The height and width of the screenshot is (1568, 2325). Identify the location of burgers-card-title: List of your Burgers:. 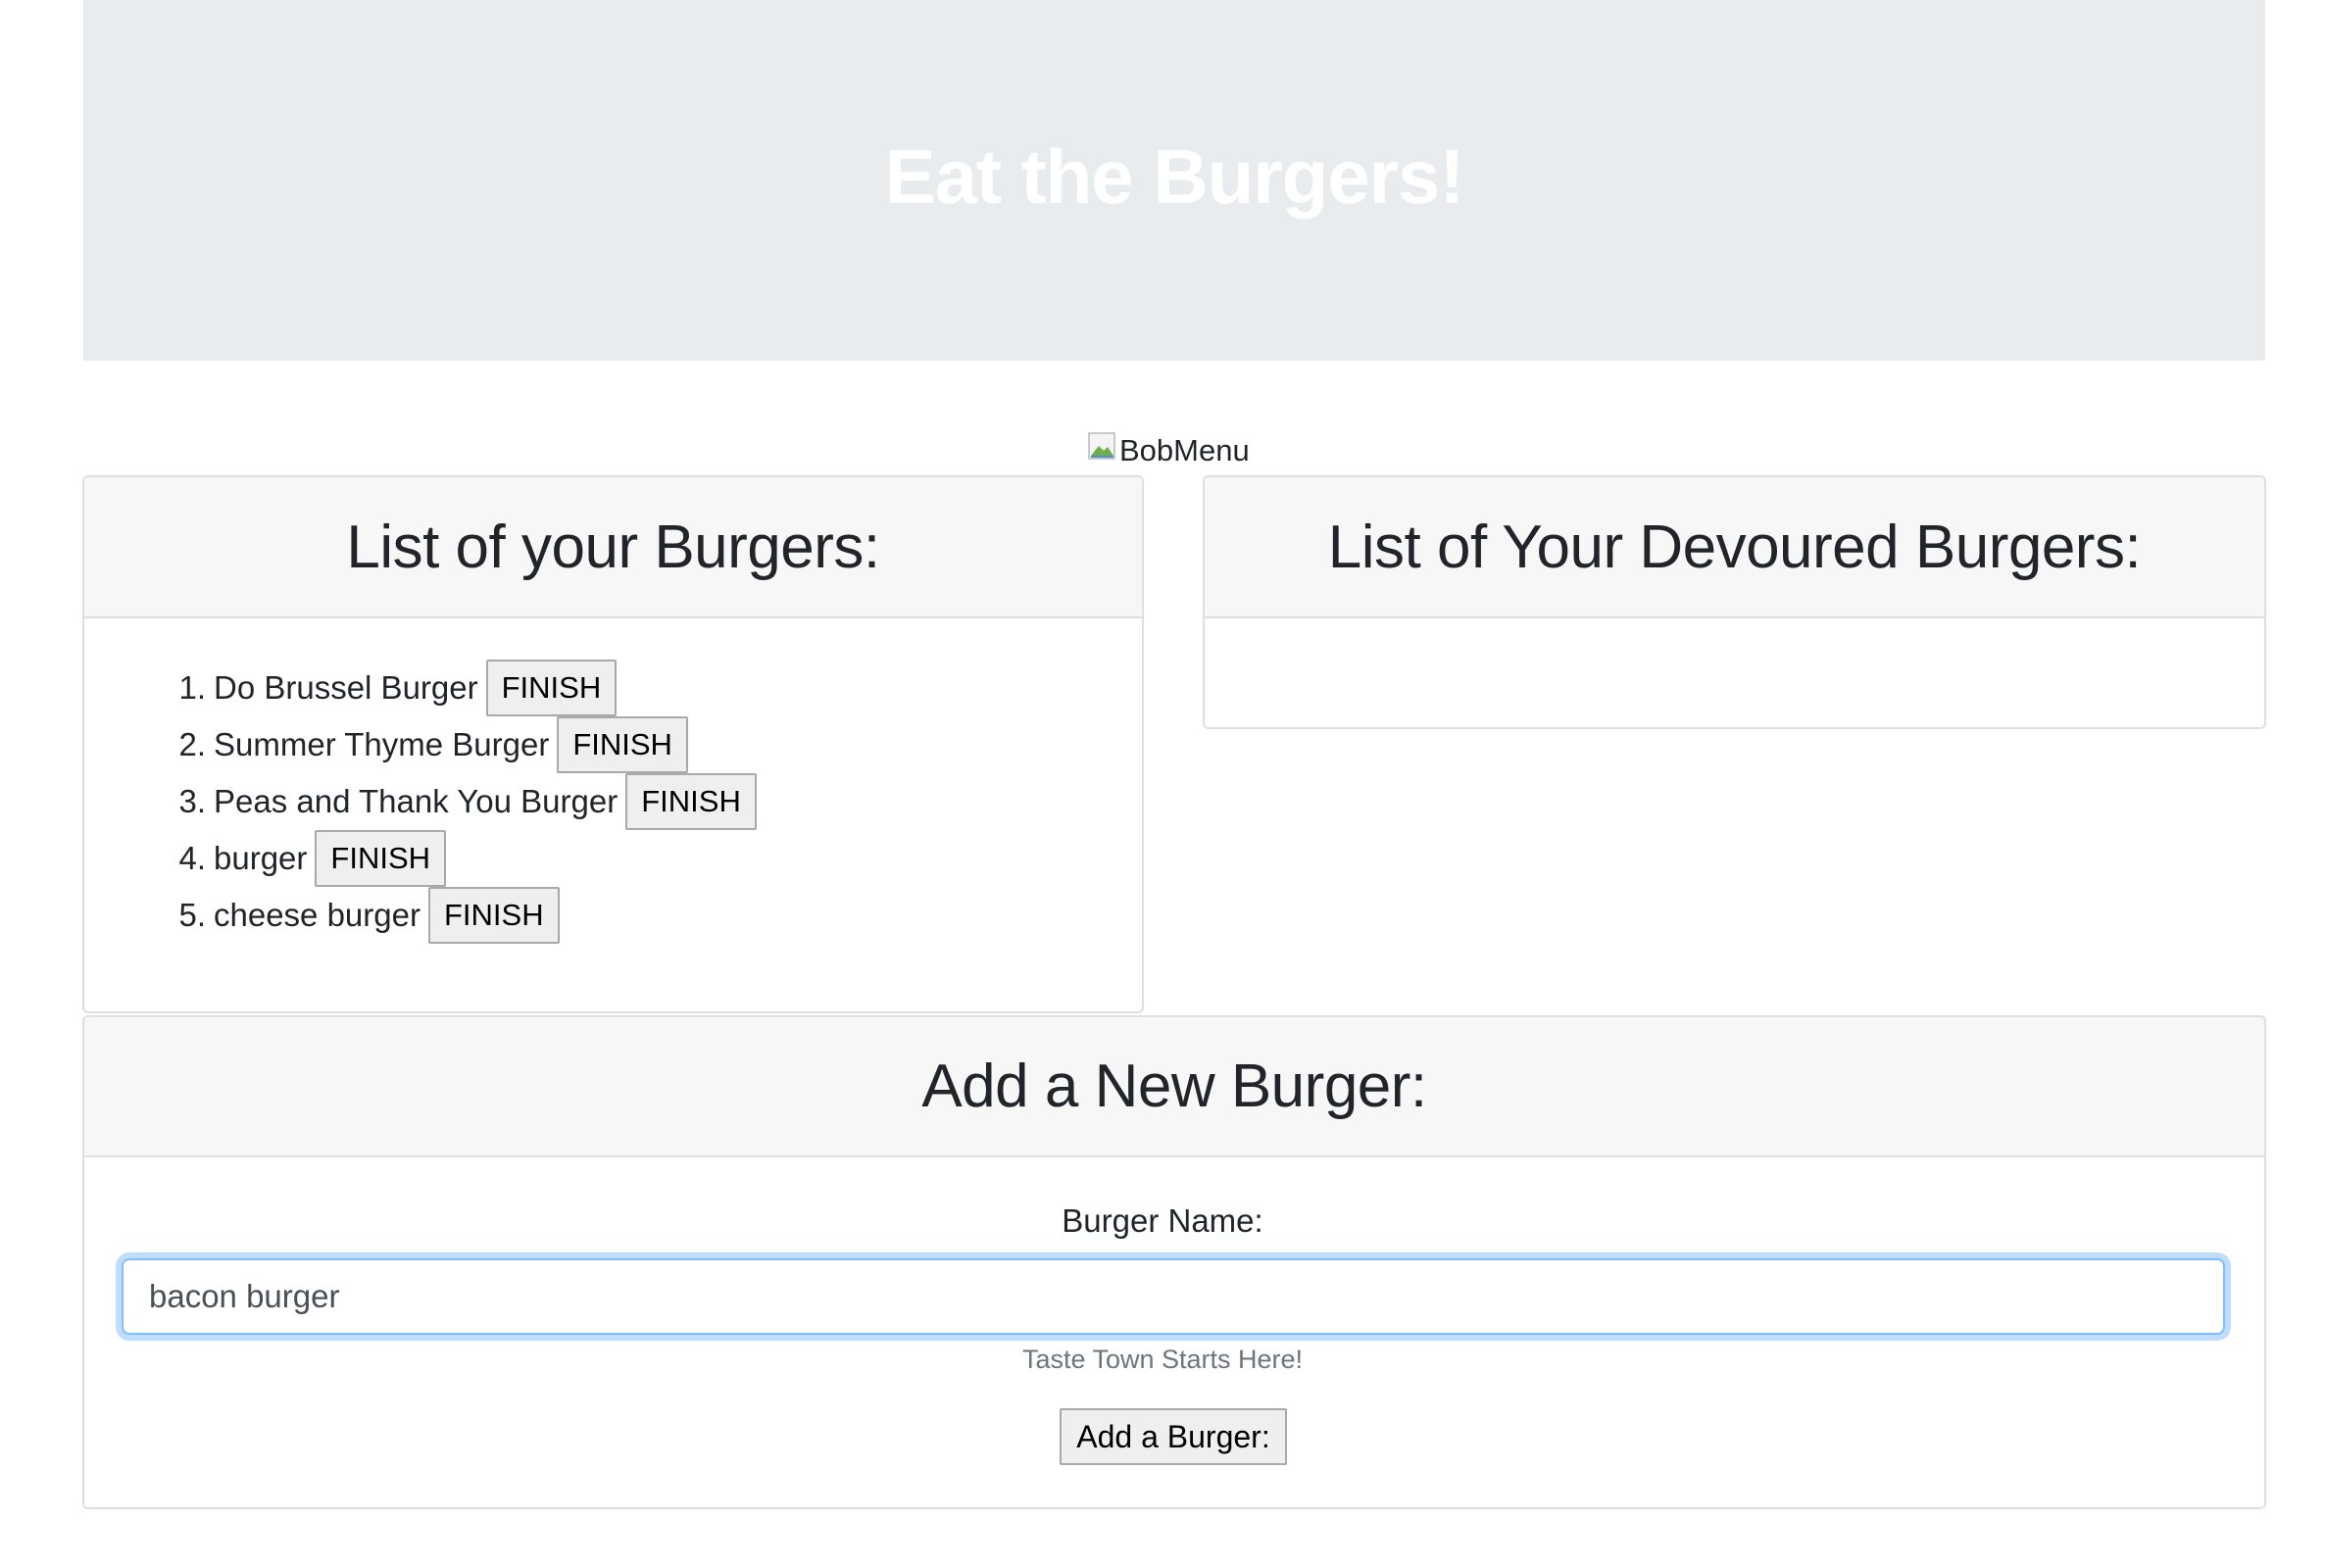
(613, 547).